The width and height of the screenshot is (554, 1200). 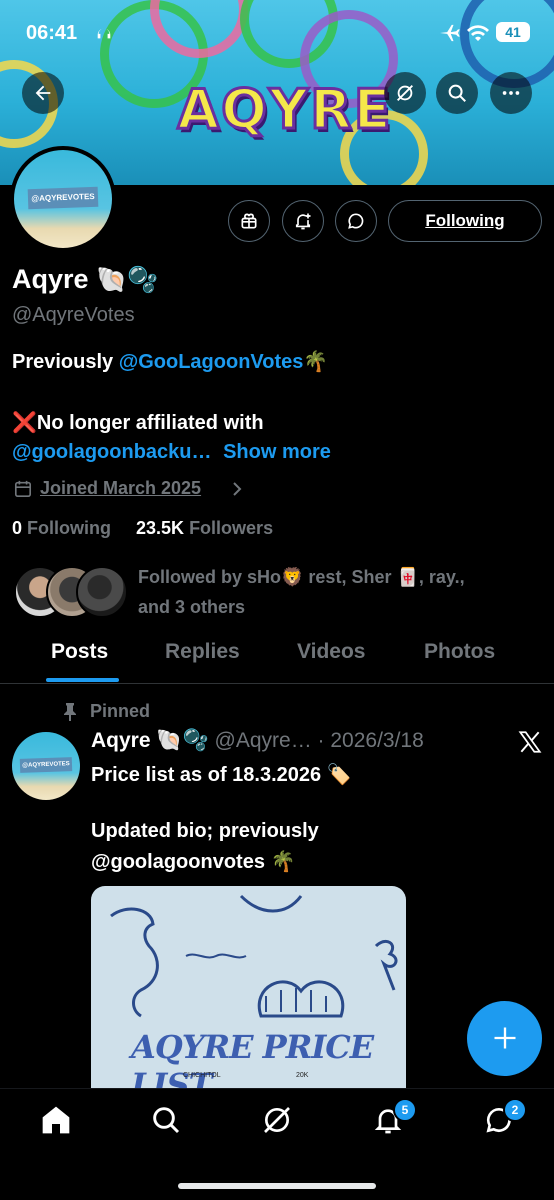 I want to click on bio-line-1: Previously @GooLagoonVotes🌴, so click(x=170, y=361).